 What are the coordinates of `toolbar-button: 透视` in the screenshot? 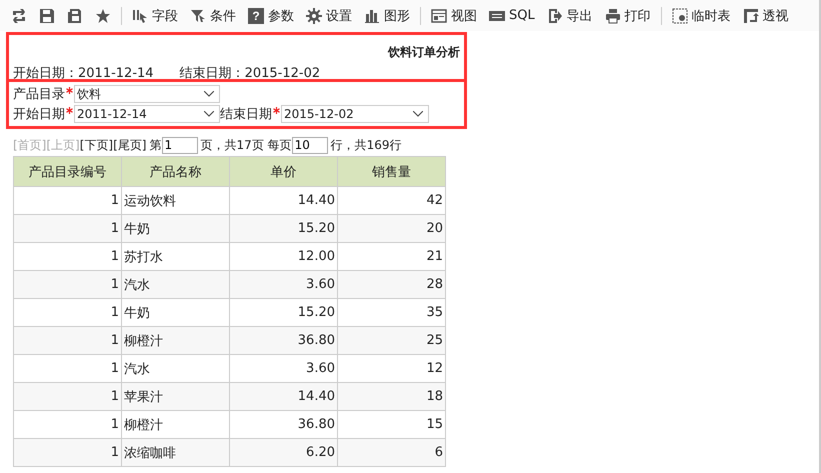 It's located at (766, 15).